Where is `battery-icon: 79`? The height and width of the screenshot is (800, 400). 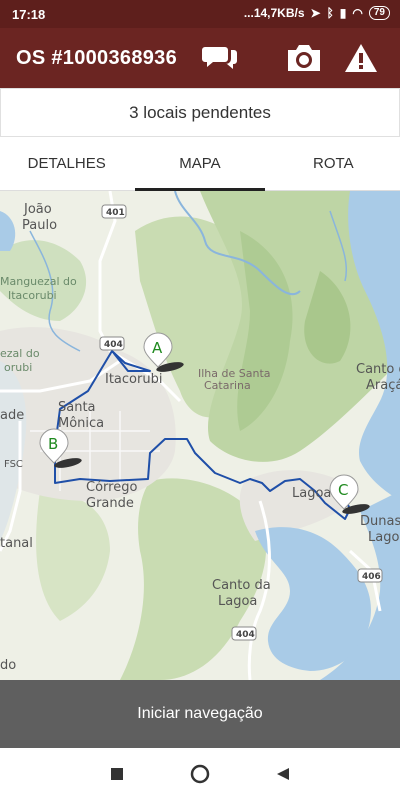
battery-icon: 79 is located at coordinates (379, 13).